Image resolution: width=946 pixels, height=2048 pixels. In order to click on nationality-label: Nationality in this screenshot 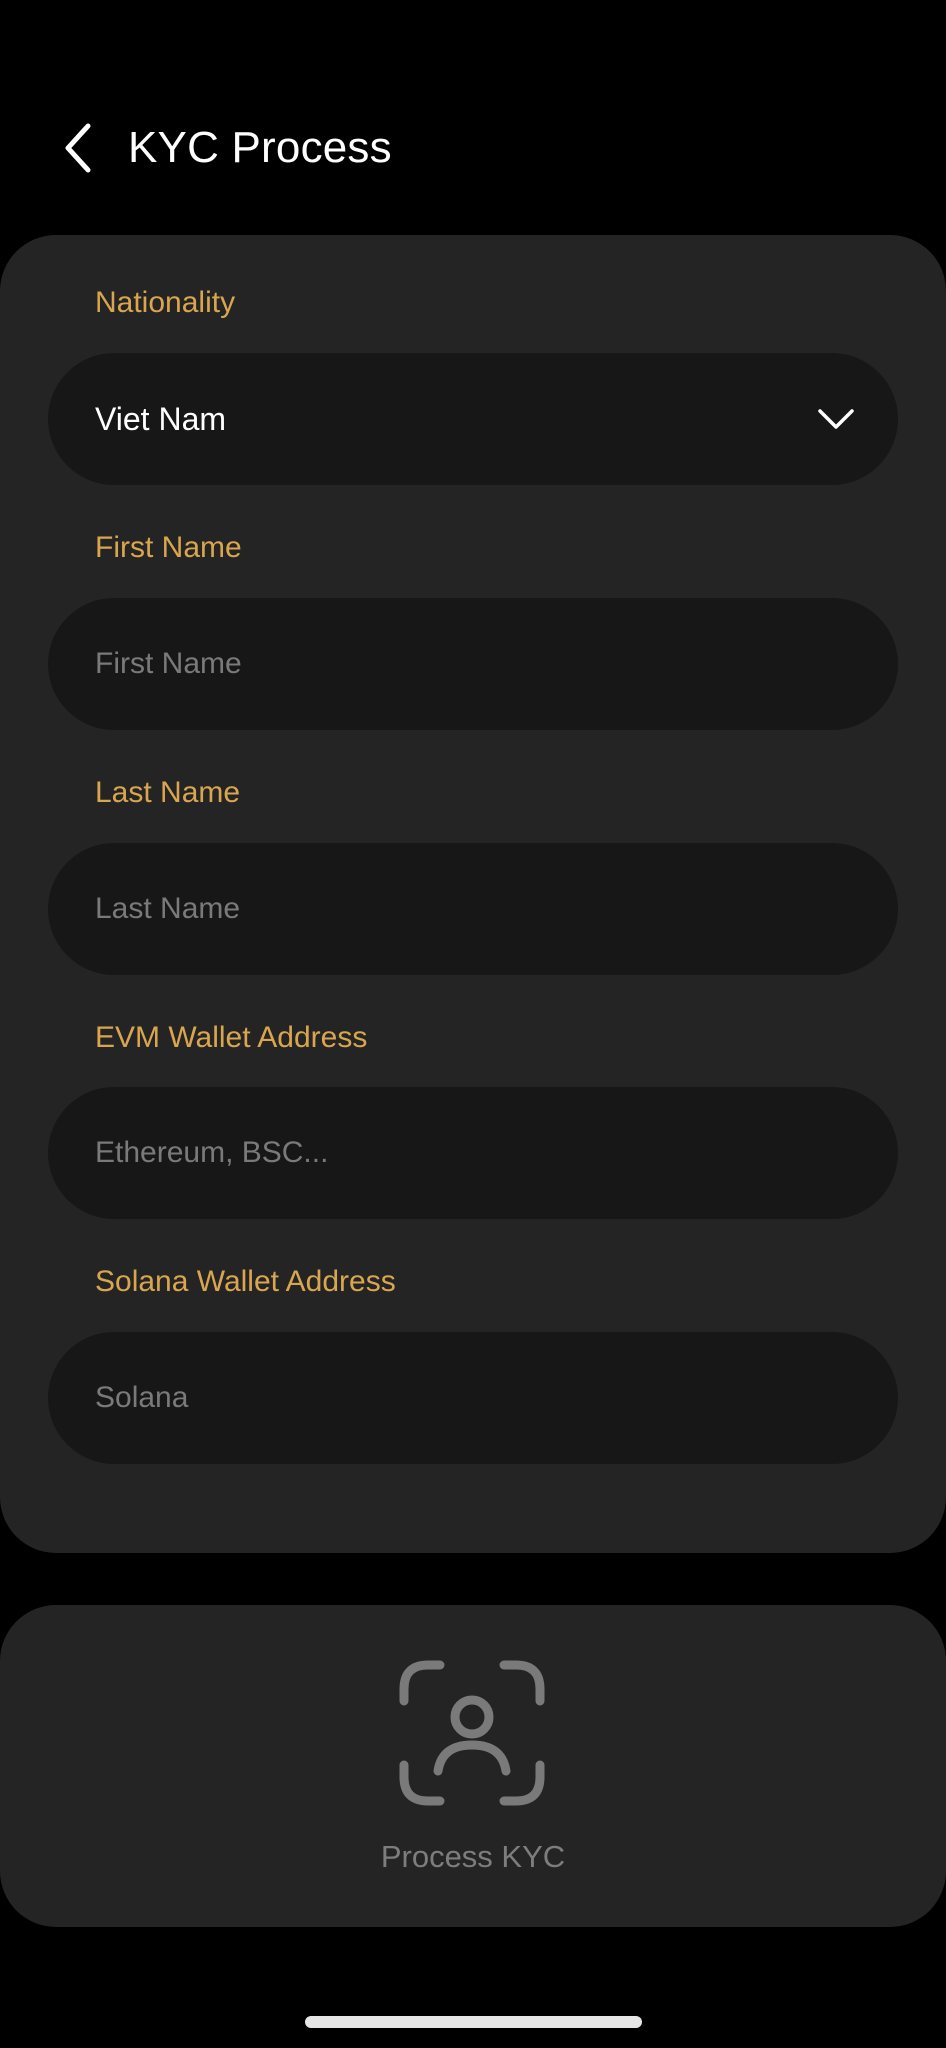, I will do `click(165, 302)`.